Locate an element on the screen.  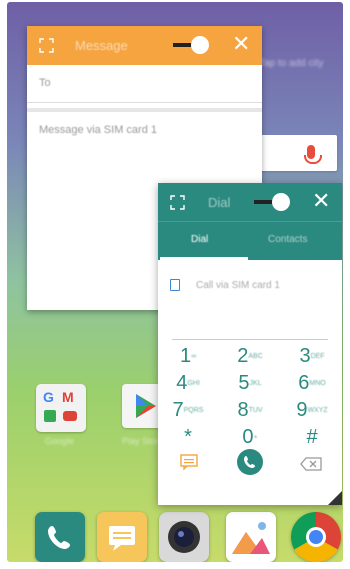
active-tab-indicator is located at coordinates (204, 258).